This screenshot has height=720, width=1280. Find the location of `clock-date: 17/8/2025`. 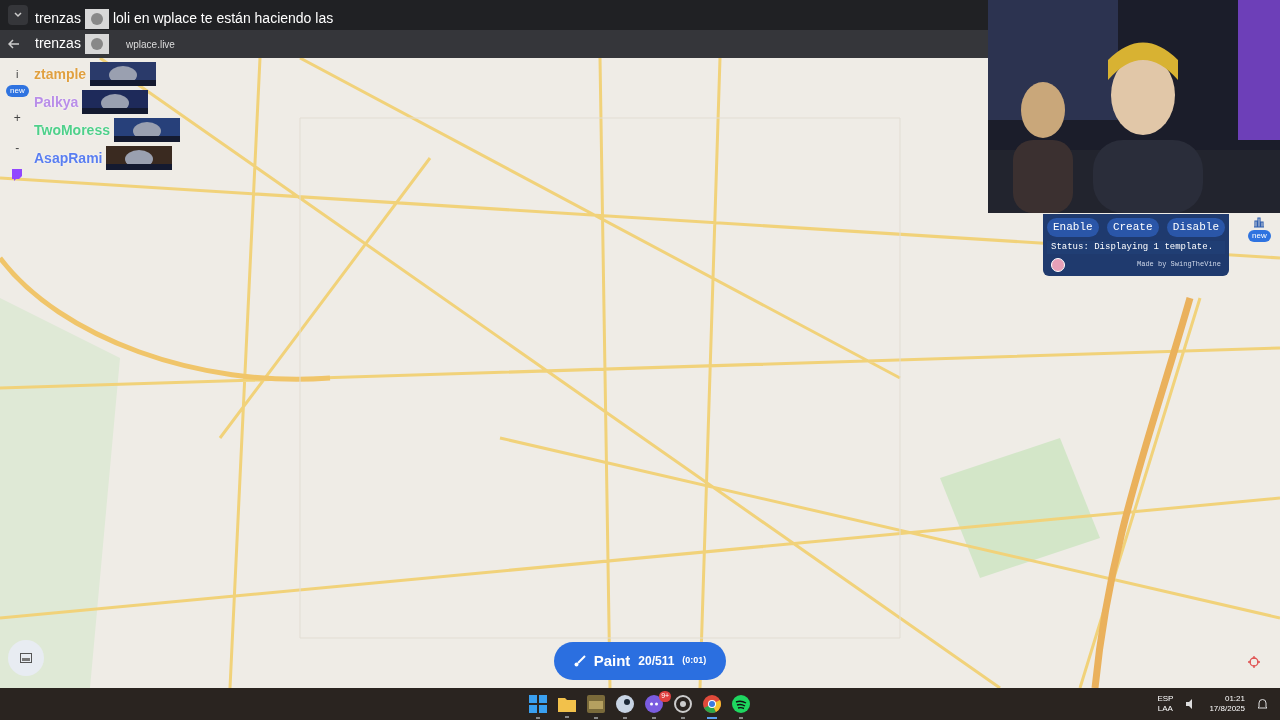

clock-date: 17/8/2025 is located at coordinates (1227, 709).